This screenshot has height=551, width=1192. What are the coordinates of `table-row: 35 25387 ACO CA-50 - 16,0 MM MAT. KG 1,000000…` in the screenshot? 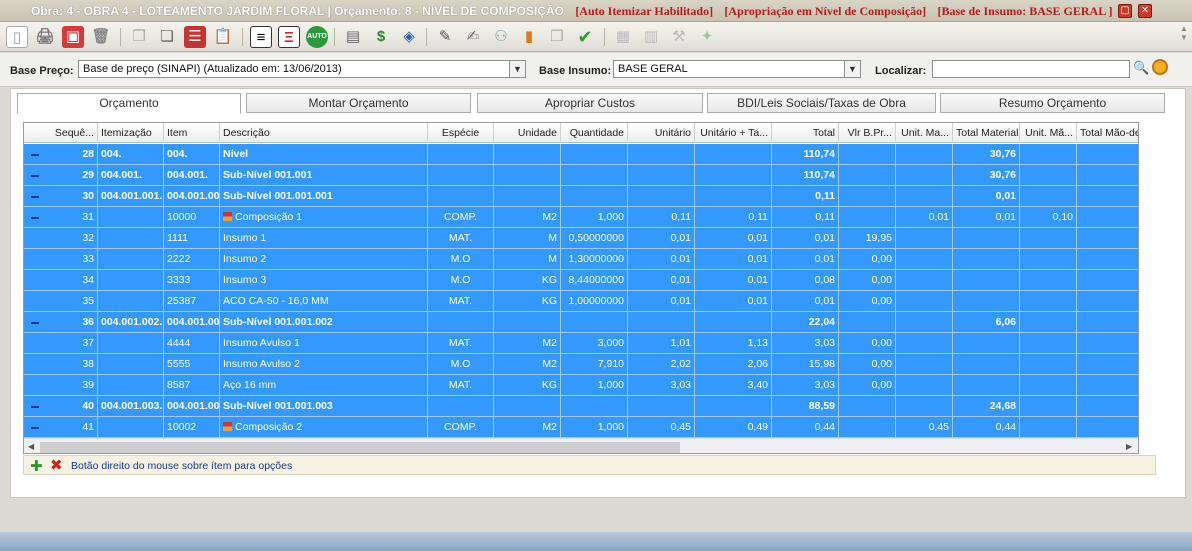 It's located at (581, 301).